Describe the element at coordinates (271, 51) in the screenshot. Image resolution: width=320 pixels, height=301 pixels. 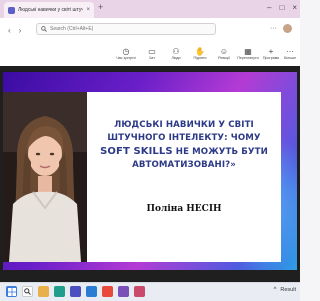
I see `apps-icon: +` at that location.